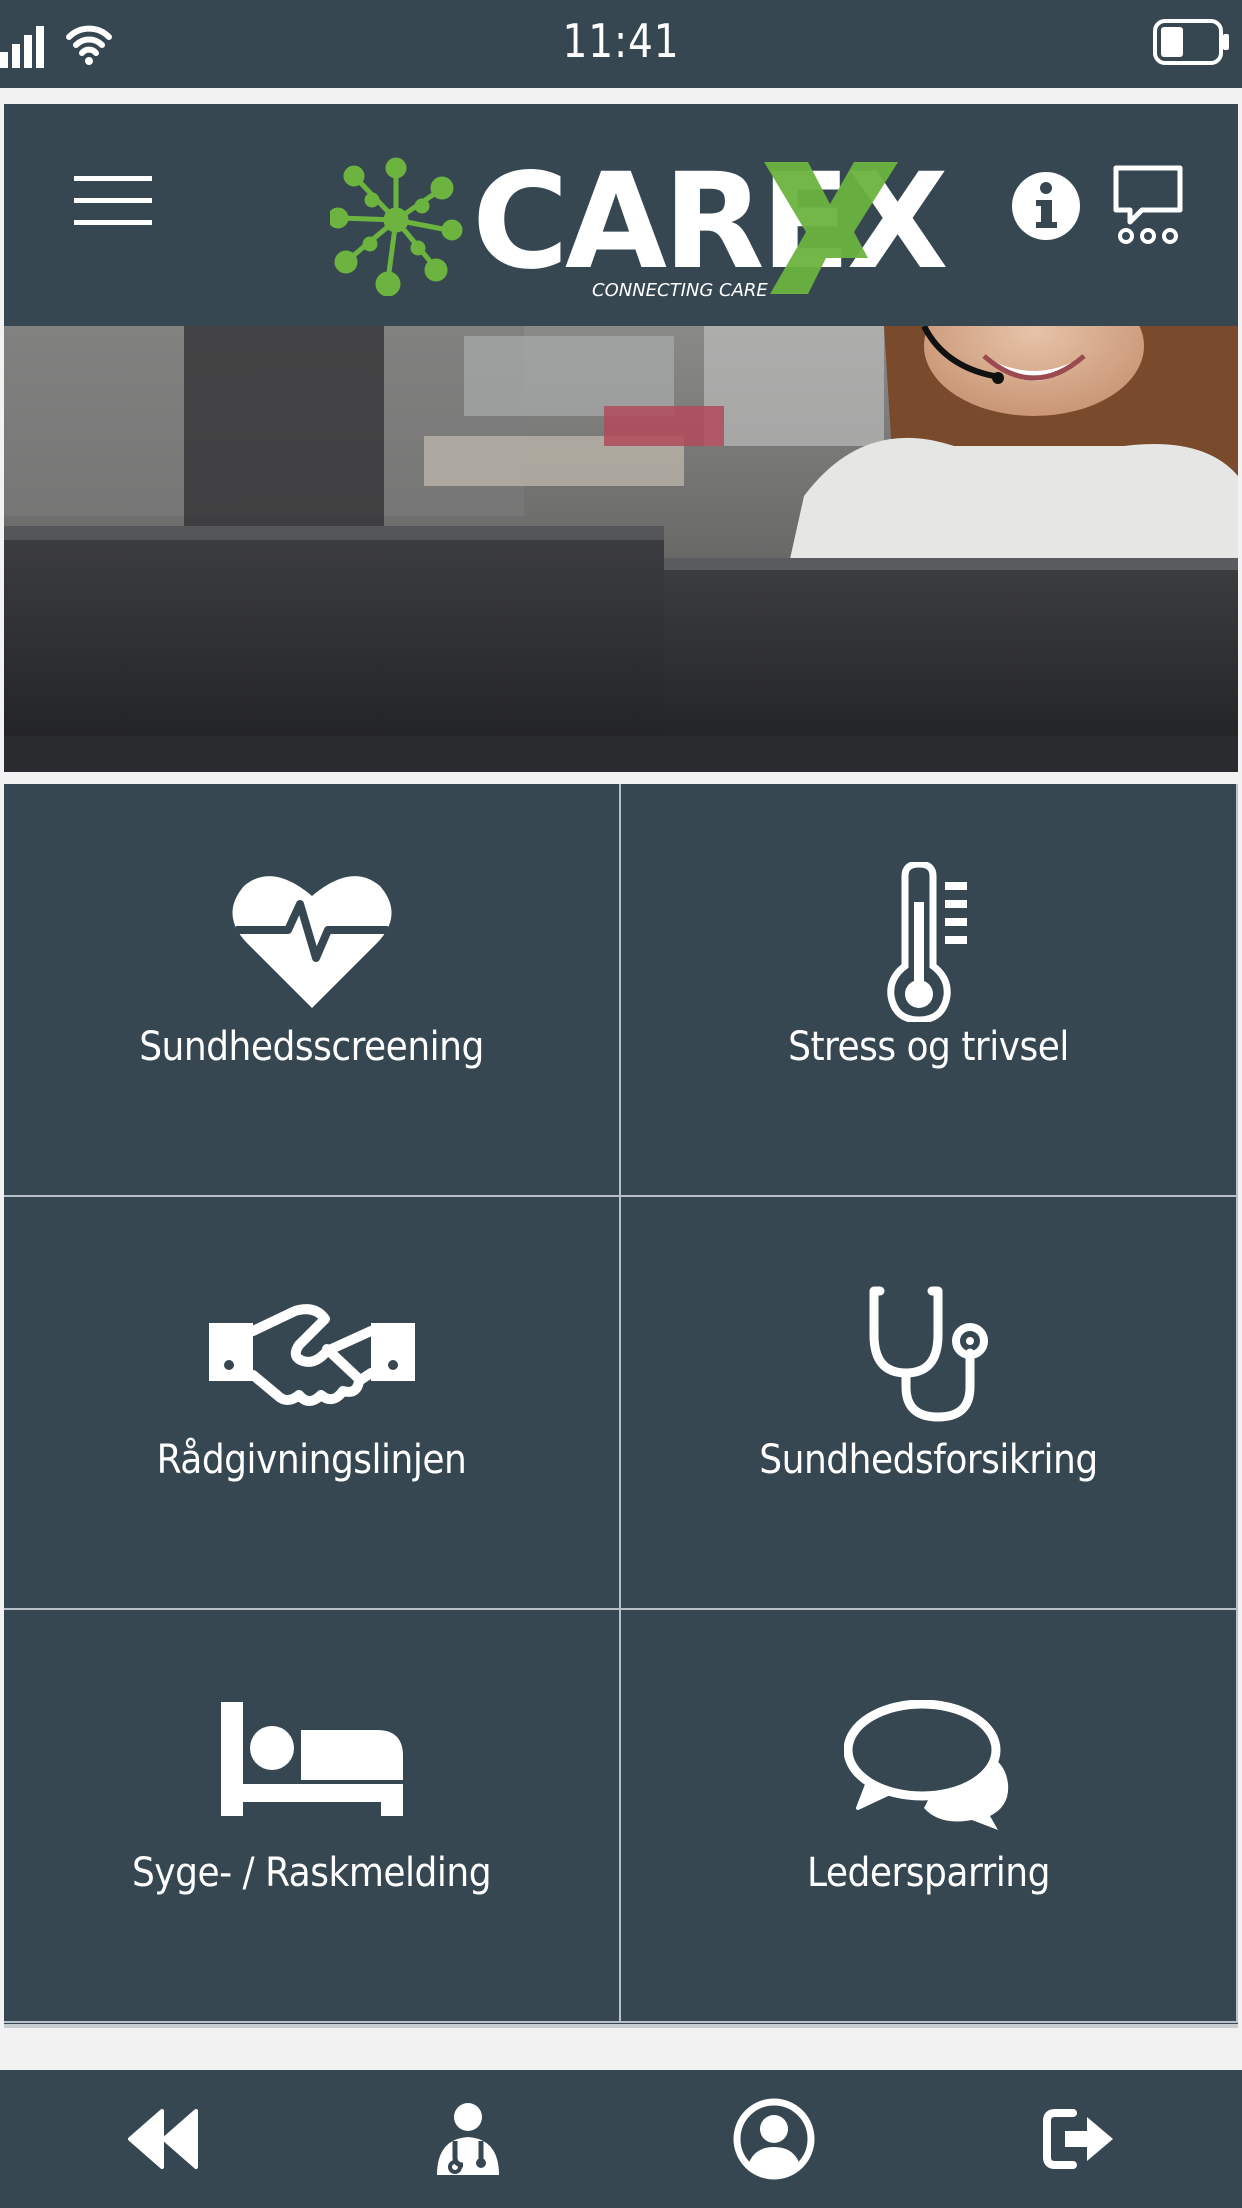 This screenshot has height=2208, width=1242. I want to click on tile-raadgivningslinjen: Rådgivningslinjen, so click(312, 1403).